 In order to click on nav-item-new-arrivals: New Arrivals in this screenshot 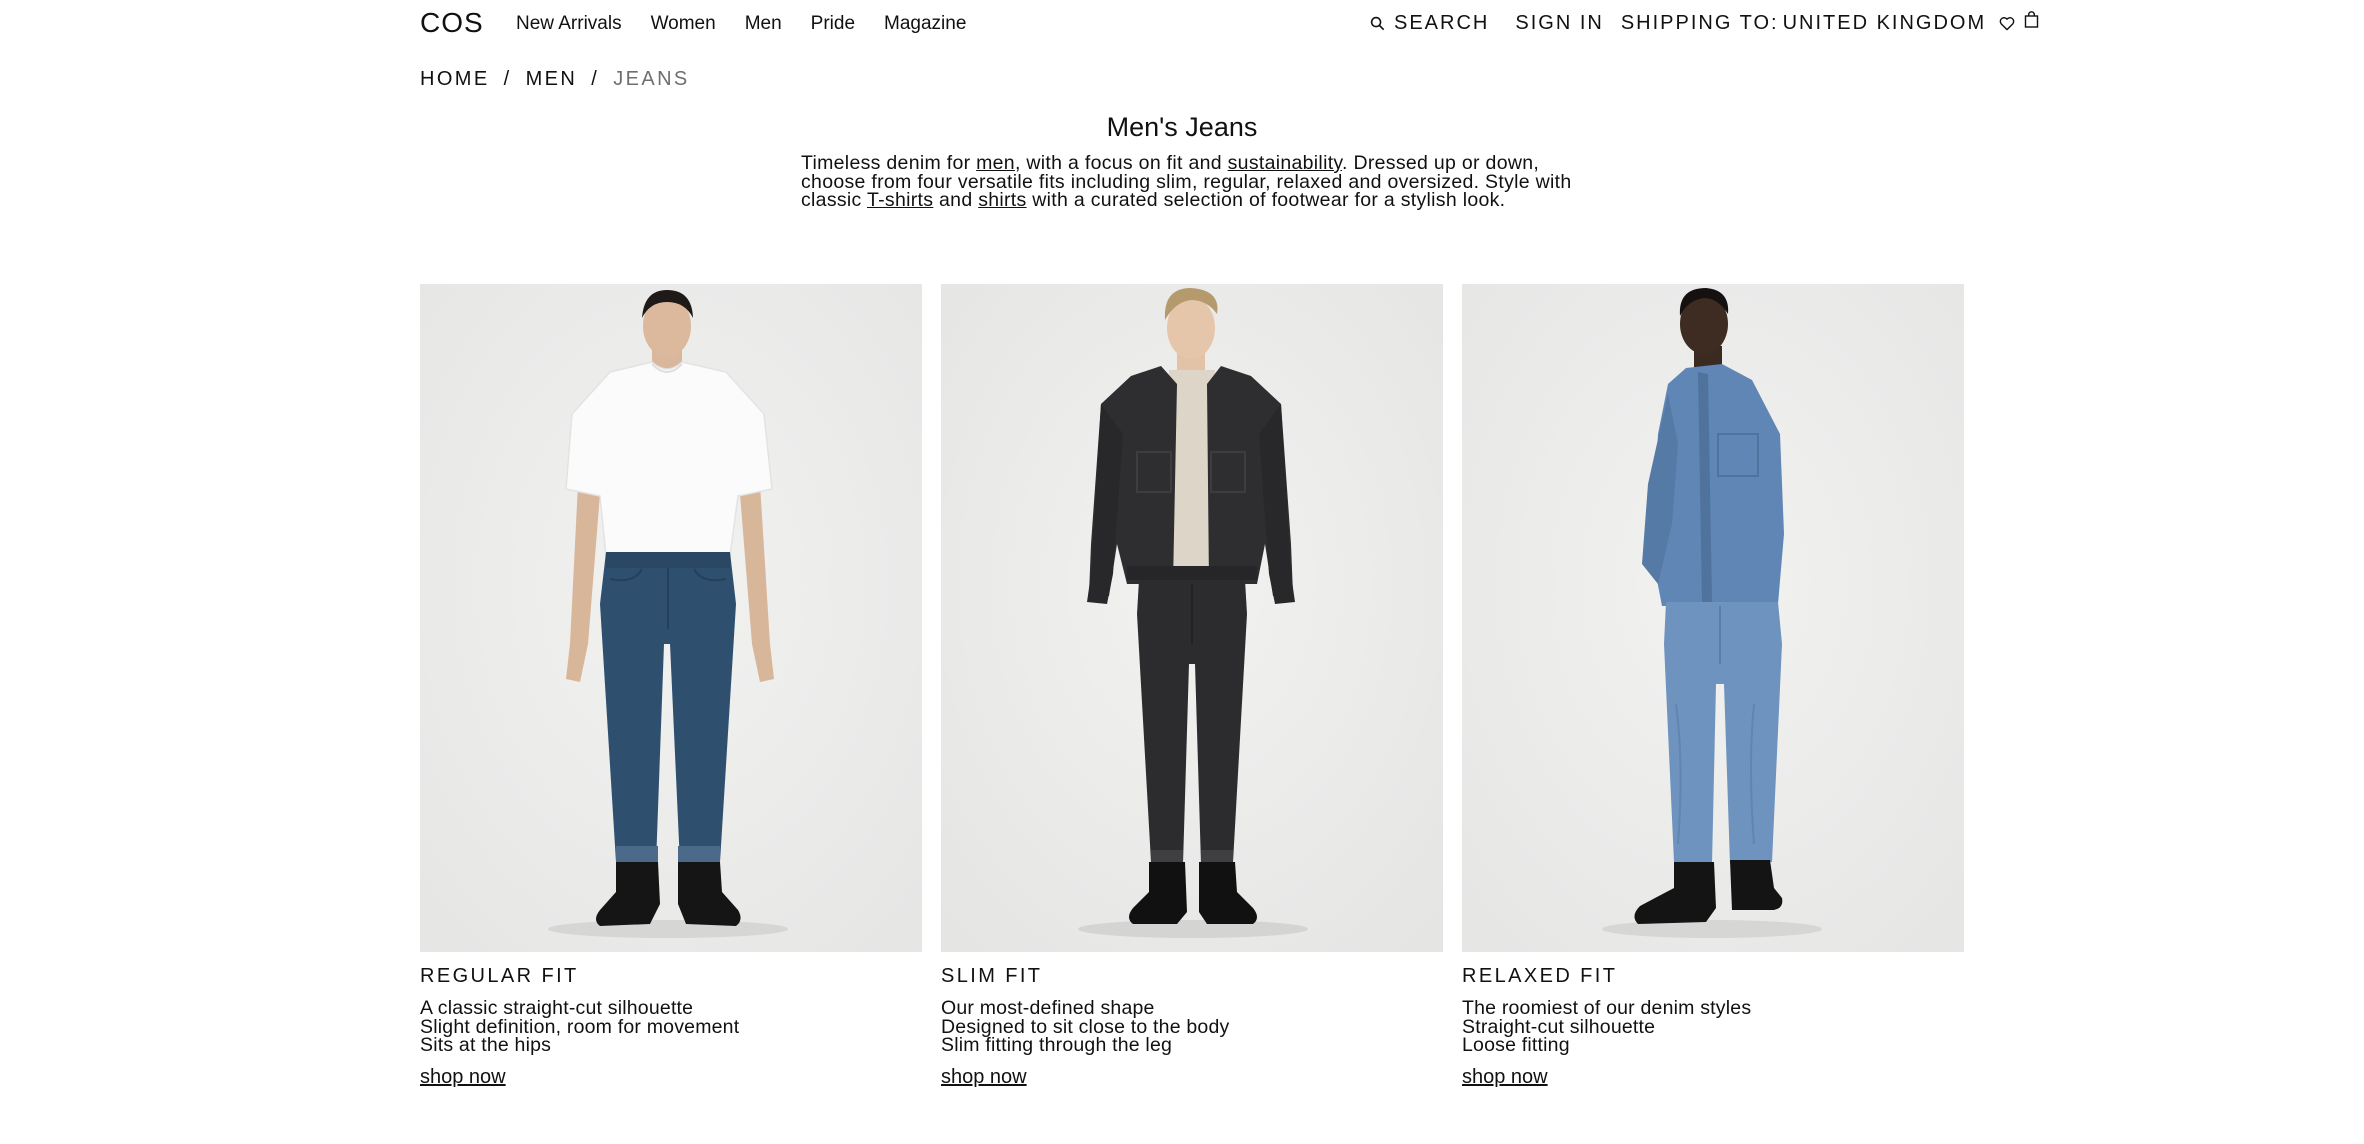, I will do `click(569, 24)`.